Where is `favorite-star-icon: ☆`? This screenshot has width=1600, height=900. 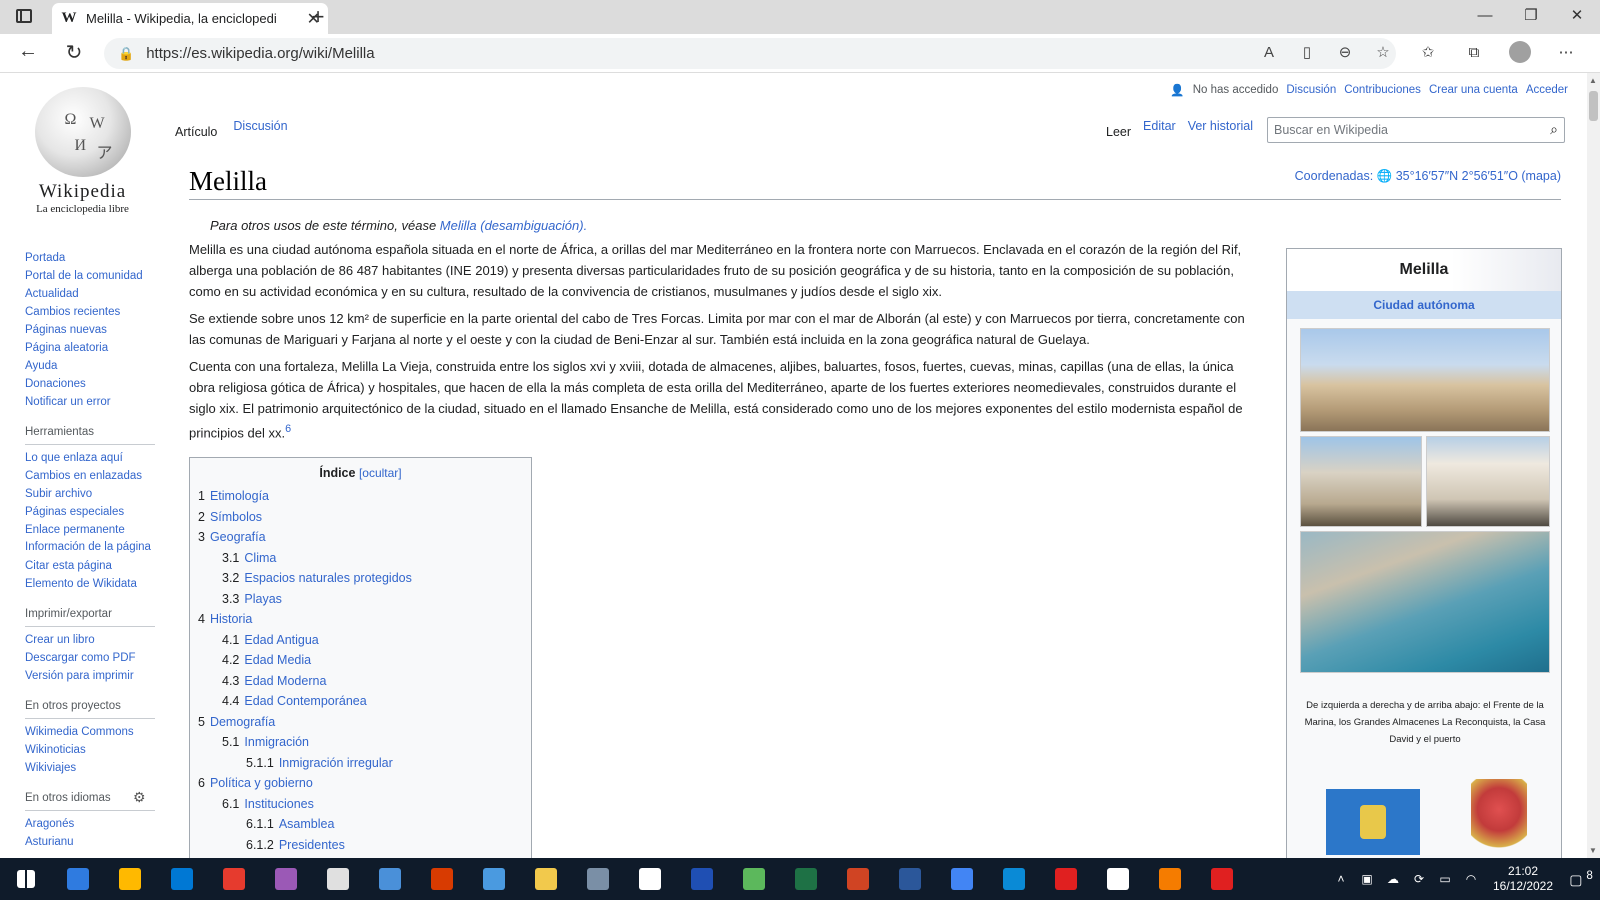 favorite-star-icon: ☆ is located at coordinates (1383, 53).